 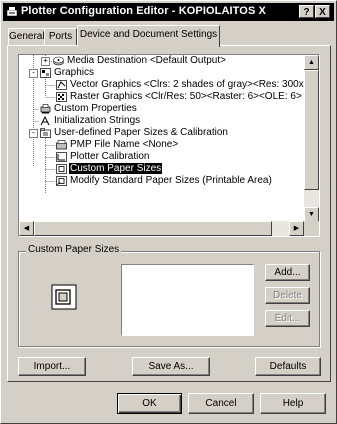 I want to click on cancel-button-label: Cancel, so click(x=221, y=403).